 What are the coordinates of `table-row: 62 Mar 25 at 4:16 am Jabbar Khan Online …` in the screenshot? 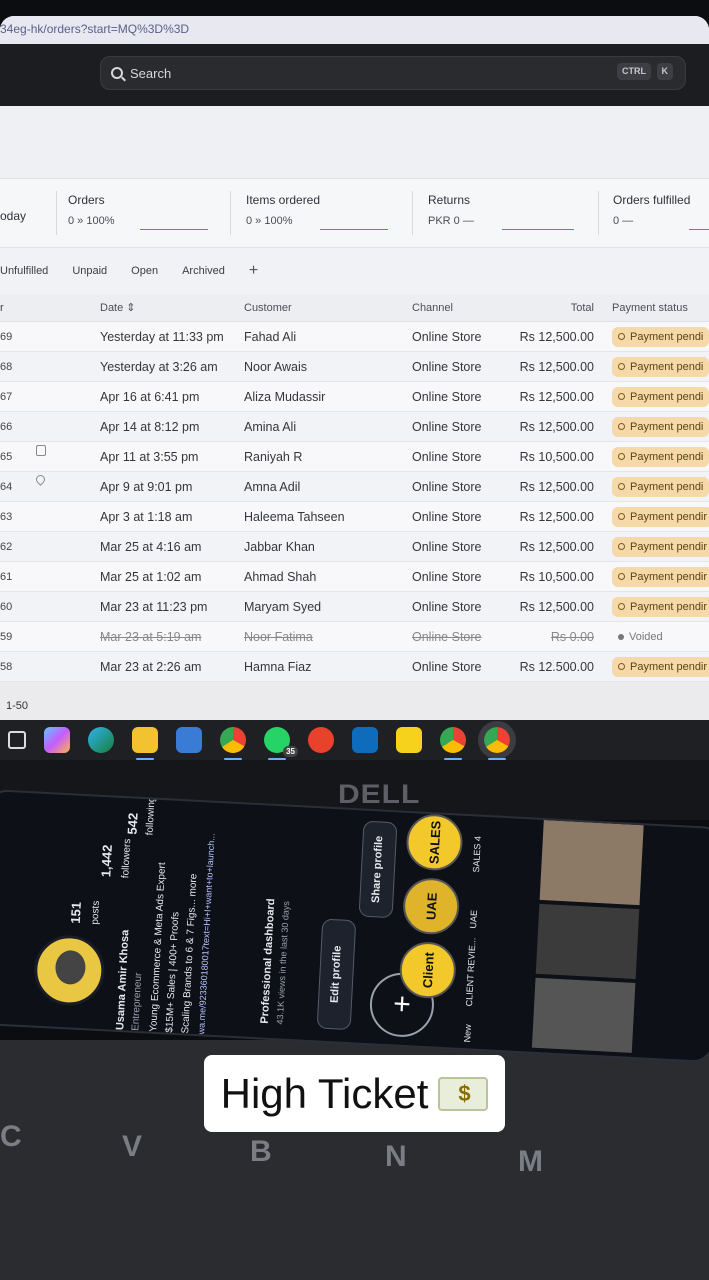 It's located at (354, 547).